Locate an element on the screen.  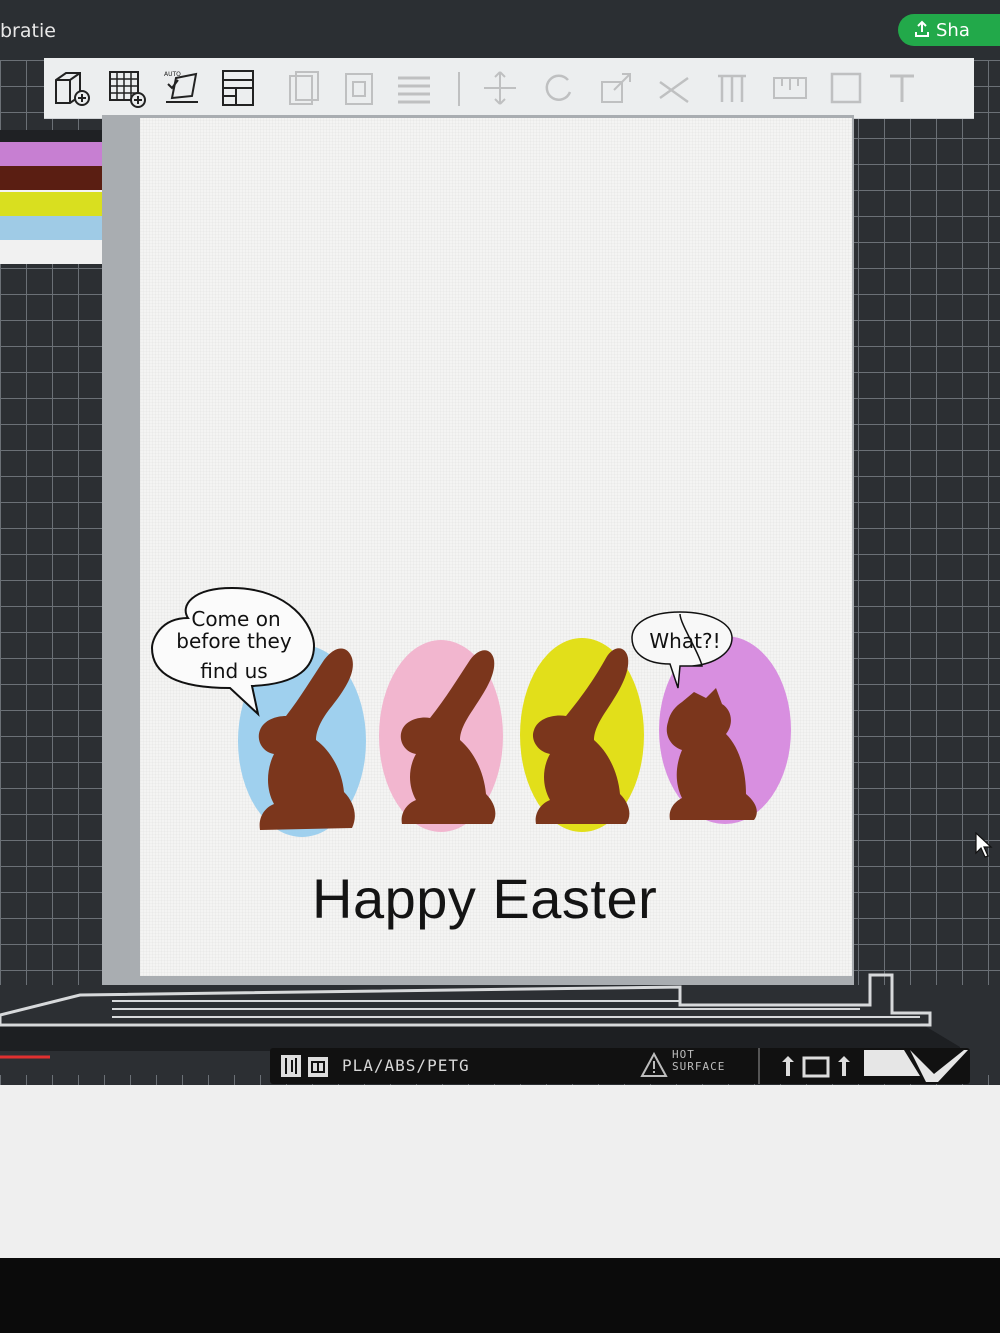
auto-arrange-button: AUTO is located at coordinates (182, 88).